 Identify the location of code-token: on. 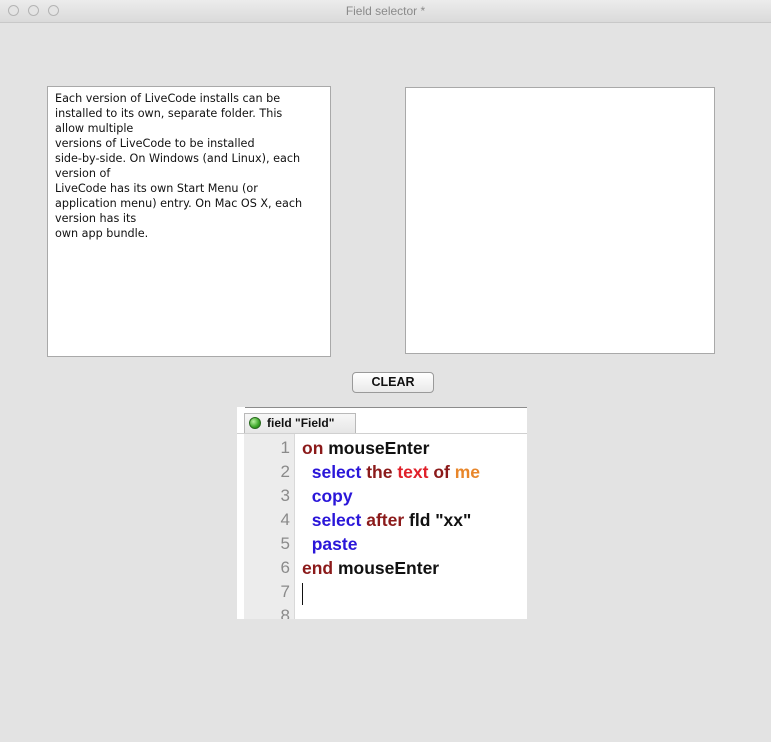
(315, 448).